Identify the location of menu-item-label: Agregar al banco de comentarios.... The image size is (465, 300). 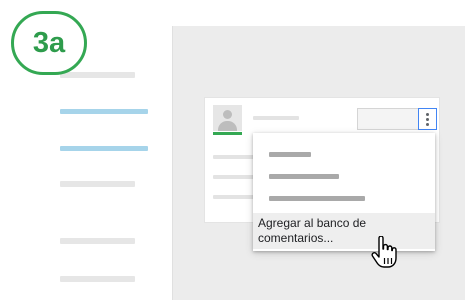
(346, 231).